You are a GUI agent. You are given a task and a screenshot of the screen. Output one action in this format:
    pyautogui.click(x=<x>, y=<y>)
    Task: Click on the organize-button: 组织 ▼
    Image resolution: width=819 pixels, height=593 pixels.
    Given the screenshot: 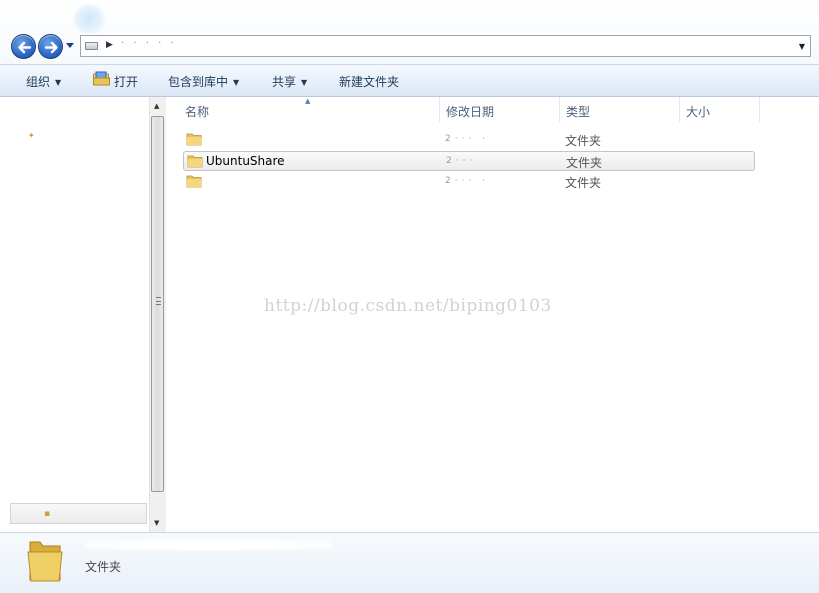 What is the action you would take?
    pyautogui.click(x=43, y=81)
    